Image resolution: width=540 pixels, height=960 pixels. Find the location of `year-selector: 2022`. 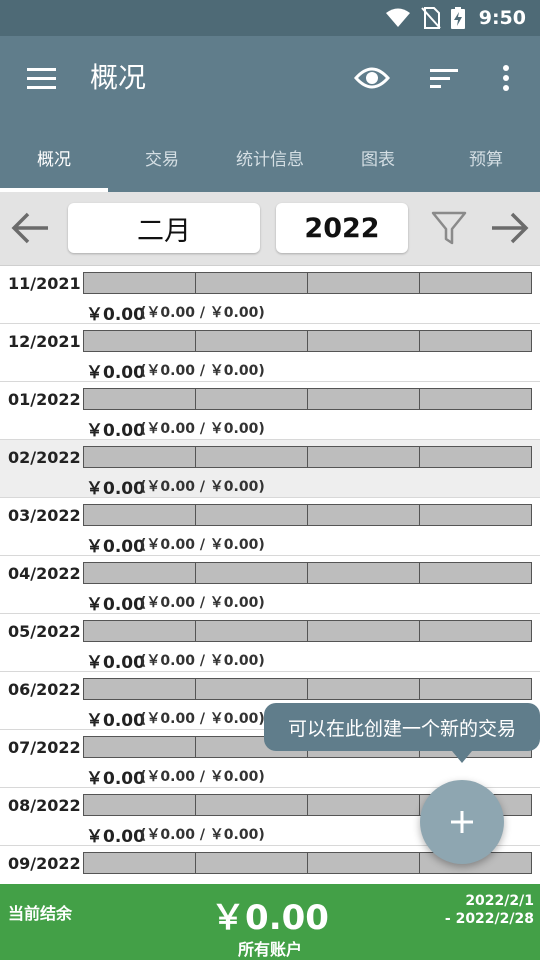

year-selector: 2022 is located at coordinates (342, 228).